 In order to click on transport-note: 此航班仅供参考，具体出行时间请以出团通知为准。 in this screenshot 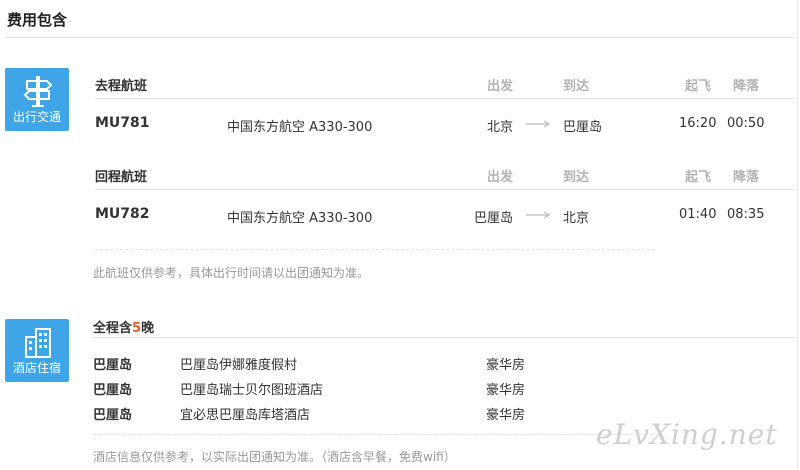, I will do `click(231, 273)`.